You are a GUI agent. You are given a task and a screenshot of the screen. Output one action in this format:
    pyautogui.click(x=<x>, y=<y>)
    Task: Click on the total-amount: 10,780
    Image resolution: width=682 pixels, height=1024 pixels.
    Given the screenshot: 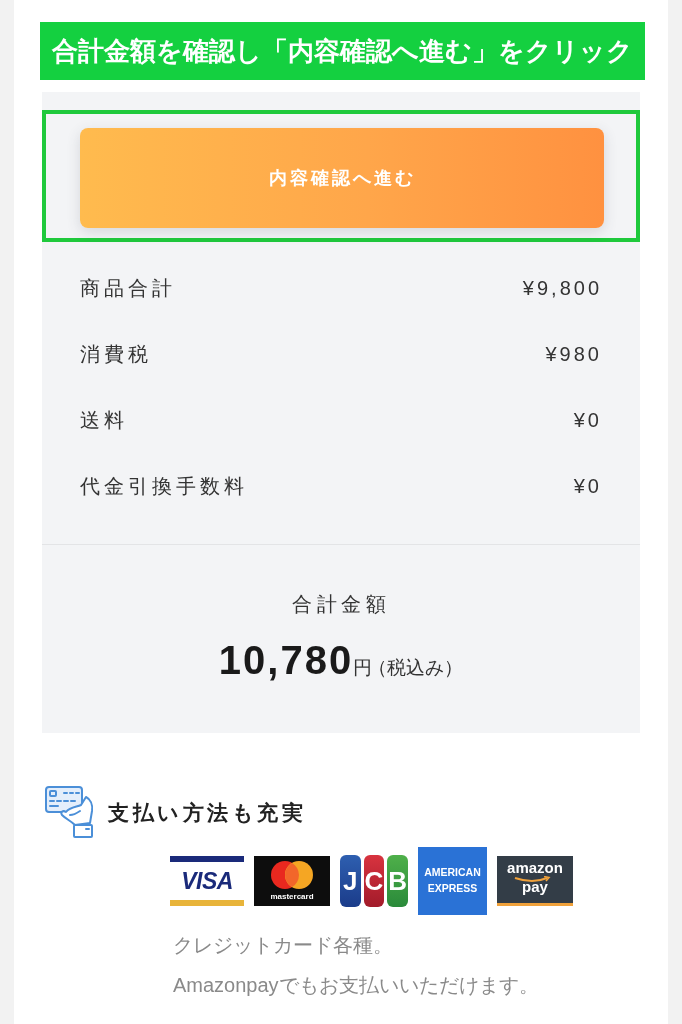 What is the action you would take?
    pyautogui.click(x=286, y=660)
    